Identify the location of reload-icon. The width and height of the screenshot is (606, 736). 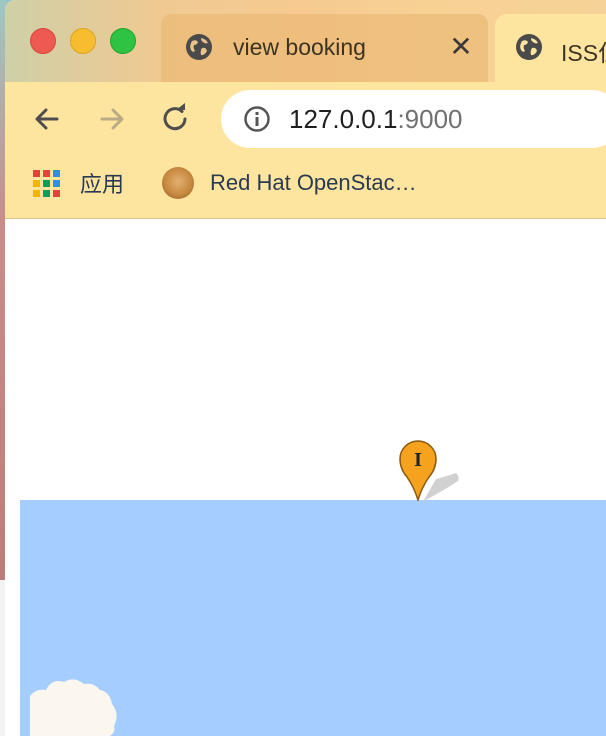
(175, 117).